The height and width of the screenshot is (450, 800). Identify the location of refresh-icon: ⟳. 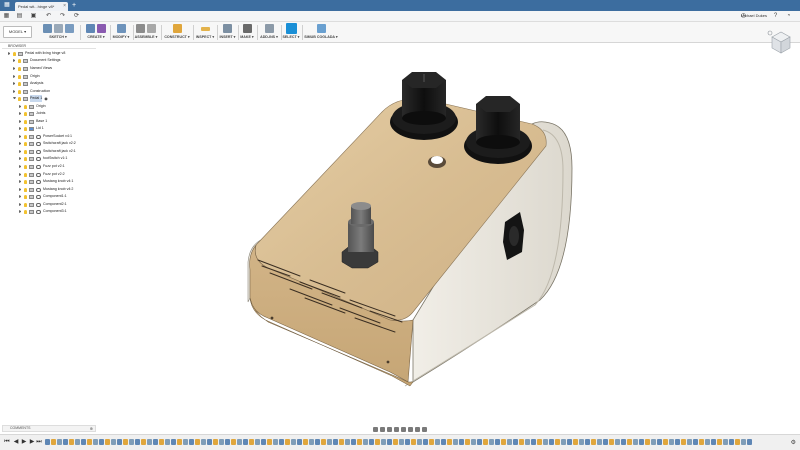
(76, 16).